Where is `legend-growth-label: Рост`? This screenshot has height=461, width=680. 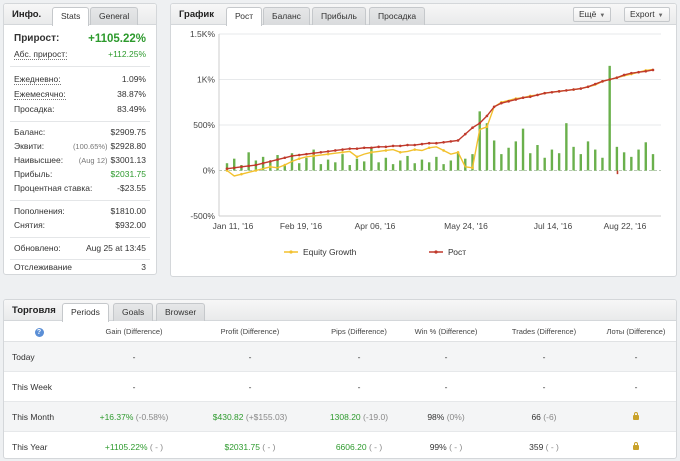 legend-growth-label: Рост is located at coordinates (457, 252).